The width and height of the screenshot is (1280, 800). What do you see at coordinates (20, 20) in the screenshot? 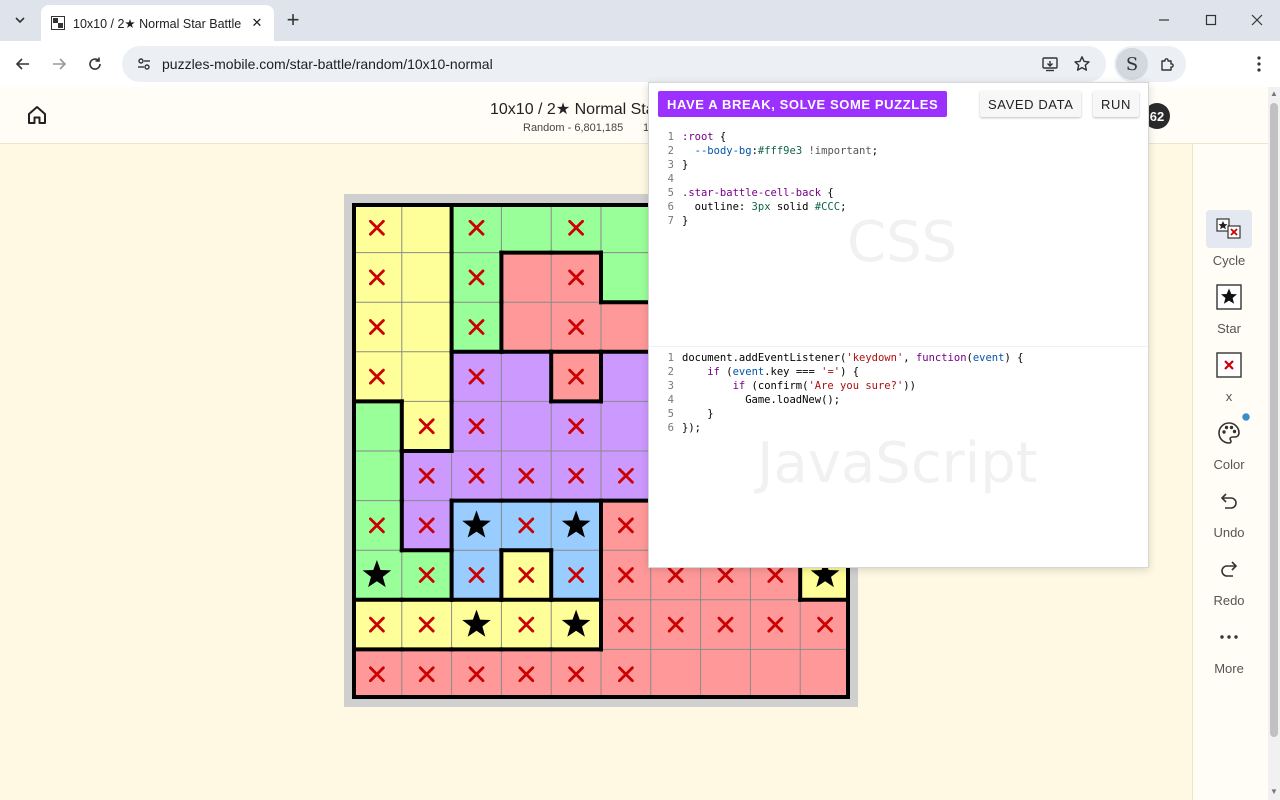
I see `tab-search-button` at bounding box center [20, 20].